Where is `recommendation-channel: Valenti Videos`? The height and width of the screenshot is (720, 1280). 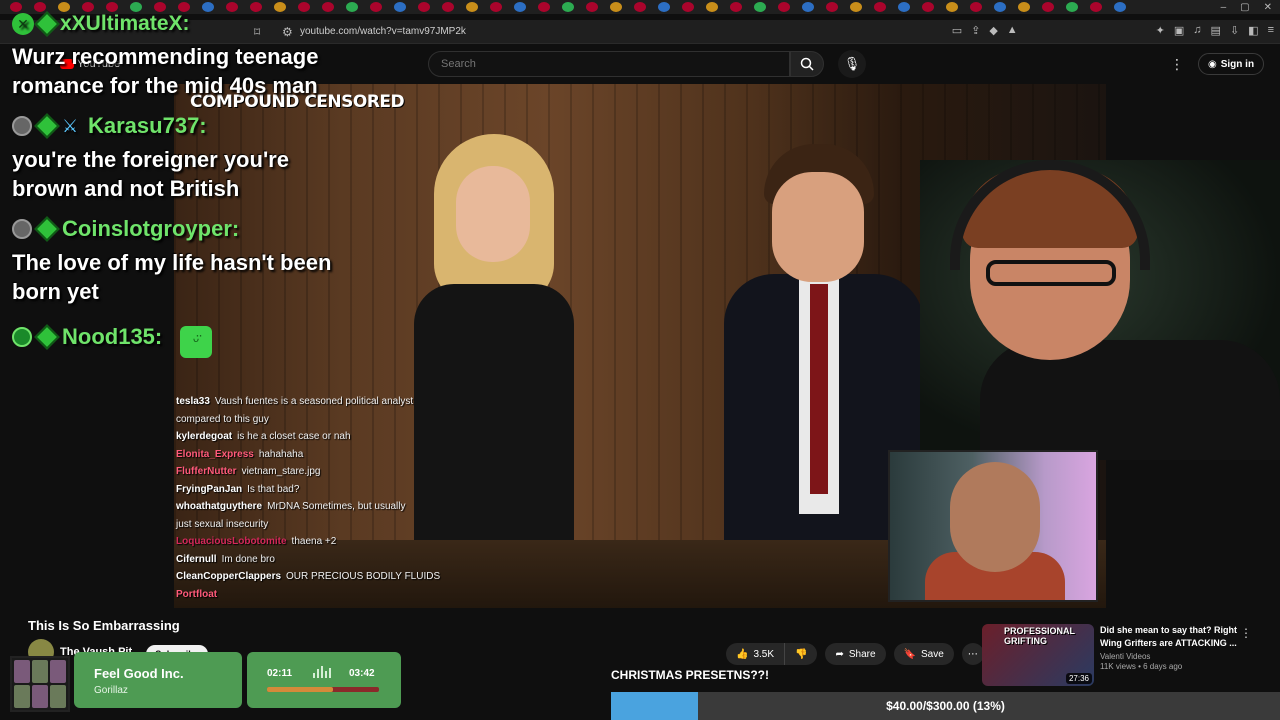 recommendation-channel: Valenti Videos is located at coordinates (1170, 656).